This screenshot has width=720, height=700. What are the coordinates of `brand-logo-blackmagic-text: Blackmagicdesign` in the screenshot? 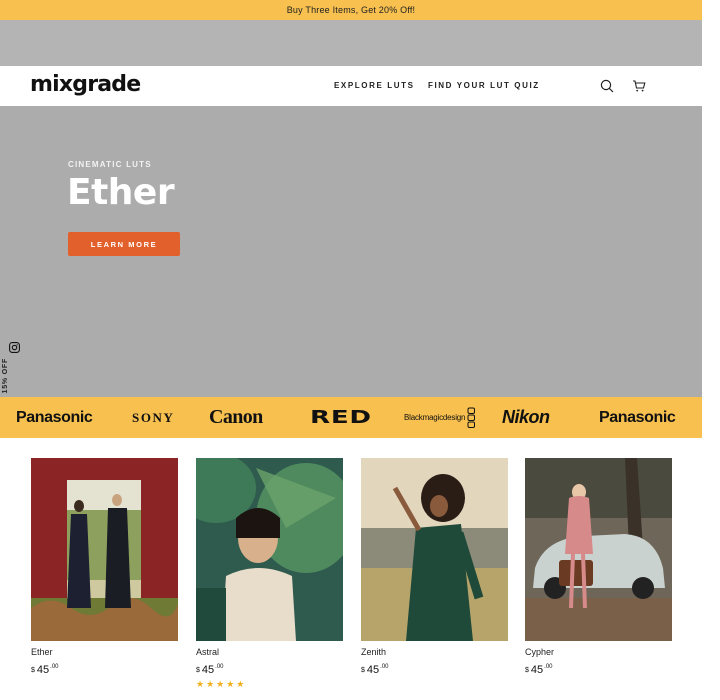 It's located at (435, 417).